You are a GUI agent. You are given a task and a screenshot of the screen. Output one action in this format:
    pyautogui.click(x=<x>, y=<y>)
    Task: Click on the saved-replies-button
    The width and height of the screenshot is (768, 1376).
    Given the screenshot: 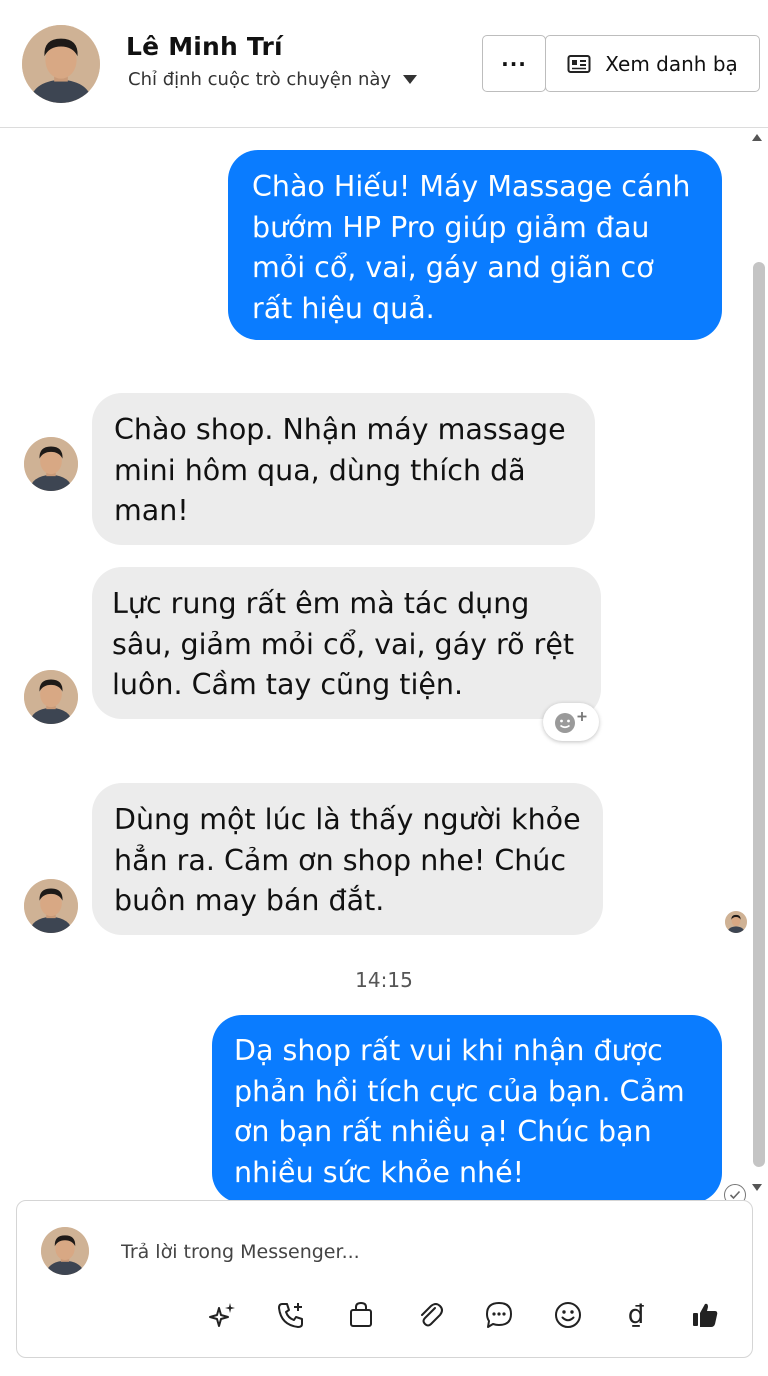 What is the action you would take?
    pyautogui.click(x=499, y=1315)
    